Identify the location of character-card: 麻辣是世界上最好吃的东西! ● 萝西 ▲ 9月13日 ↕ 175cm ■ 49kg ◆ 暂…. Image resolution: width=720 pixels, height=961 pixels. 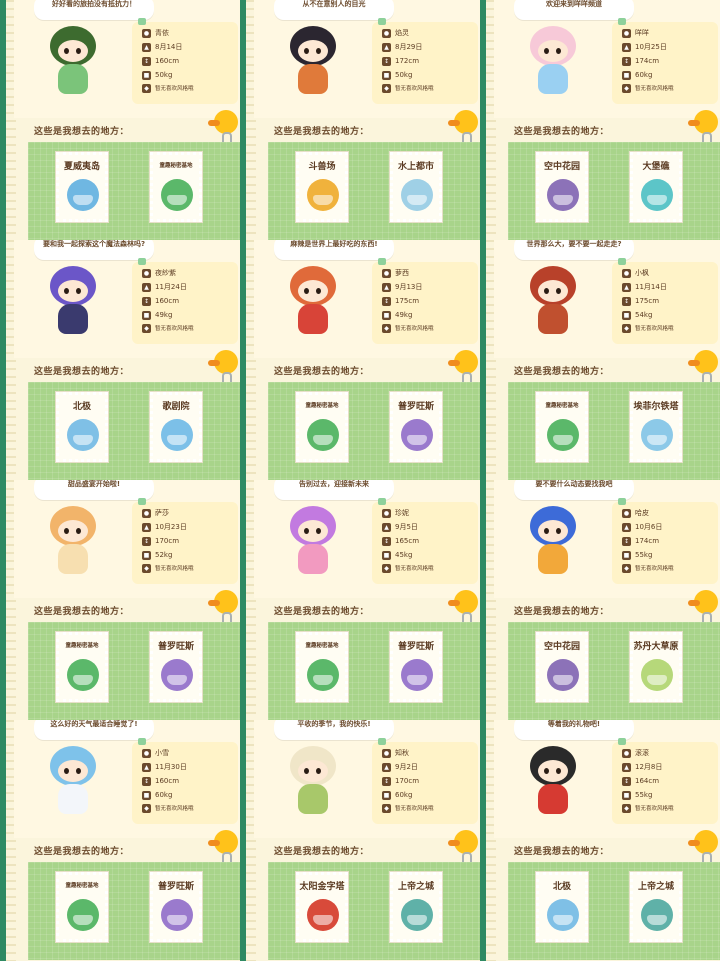
(360, 360).